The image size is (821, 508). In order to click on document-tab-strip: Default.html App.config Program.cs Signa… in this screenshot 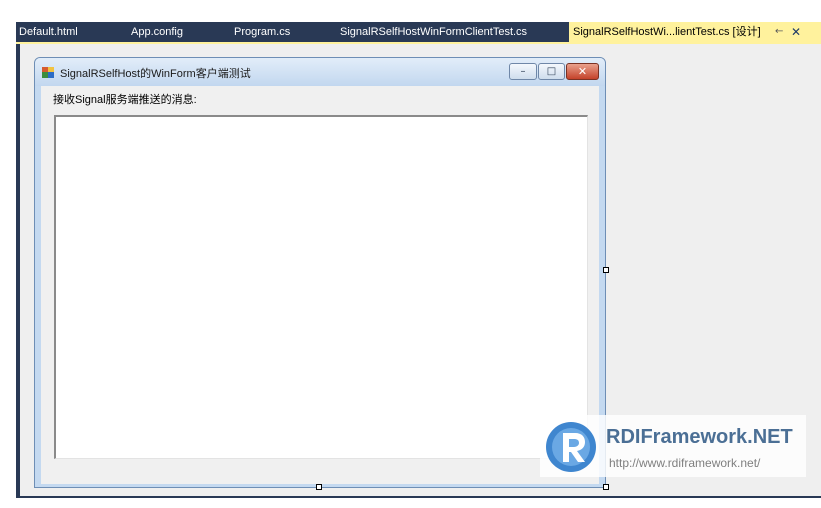, I will do `click(418, 32)`.